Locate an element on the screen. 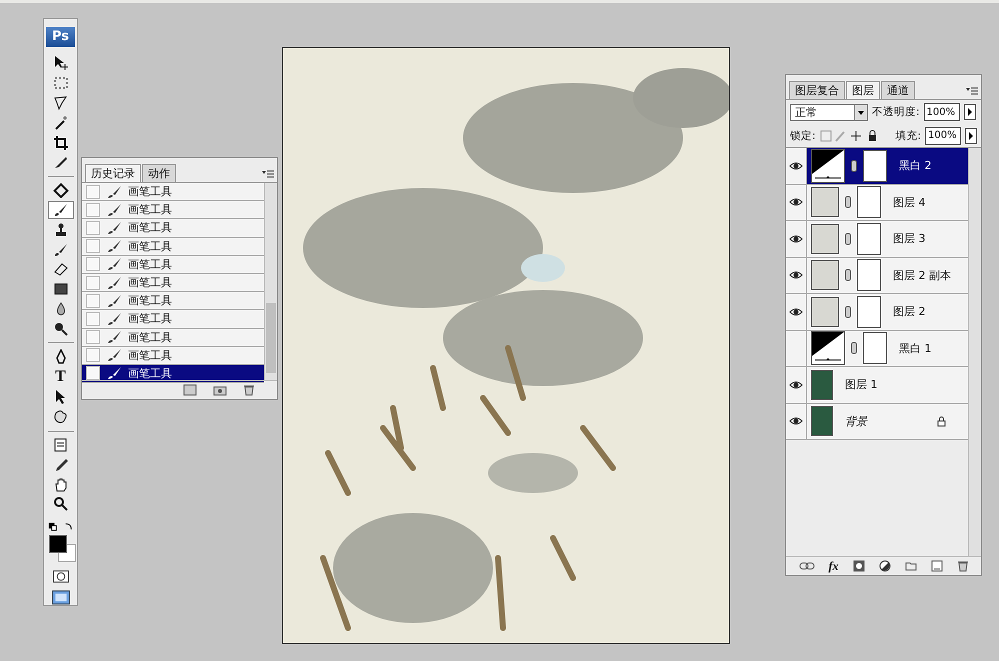  panel-tab: 图层 is located at coordinates (863, 90).